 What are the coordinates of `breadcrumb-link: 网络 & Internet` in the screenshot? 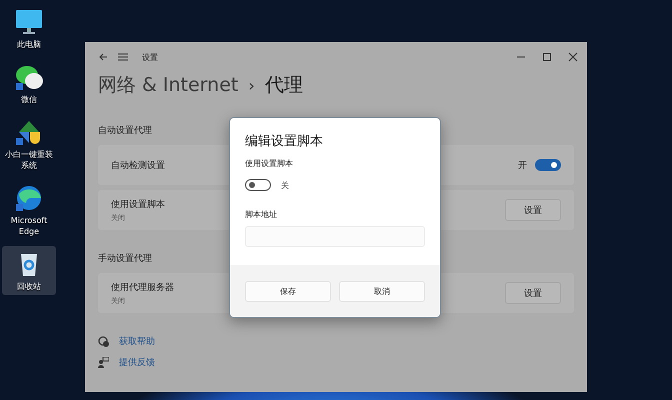 It's located at (168, 85).